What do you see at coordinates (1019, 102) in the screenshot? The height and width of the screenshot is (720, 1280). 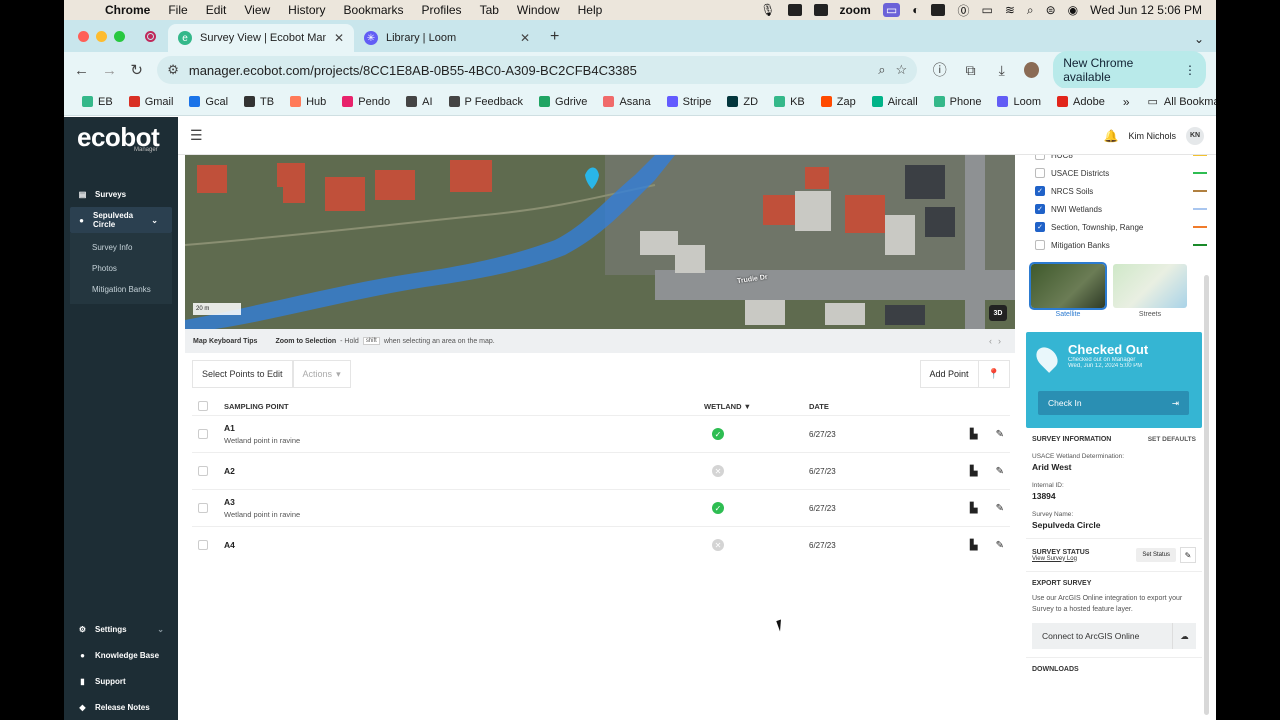 I see `bookmark-loom: Loom` at bounding box center [1019, 102].